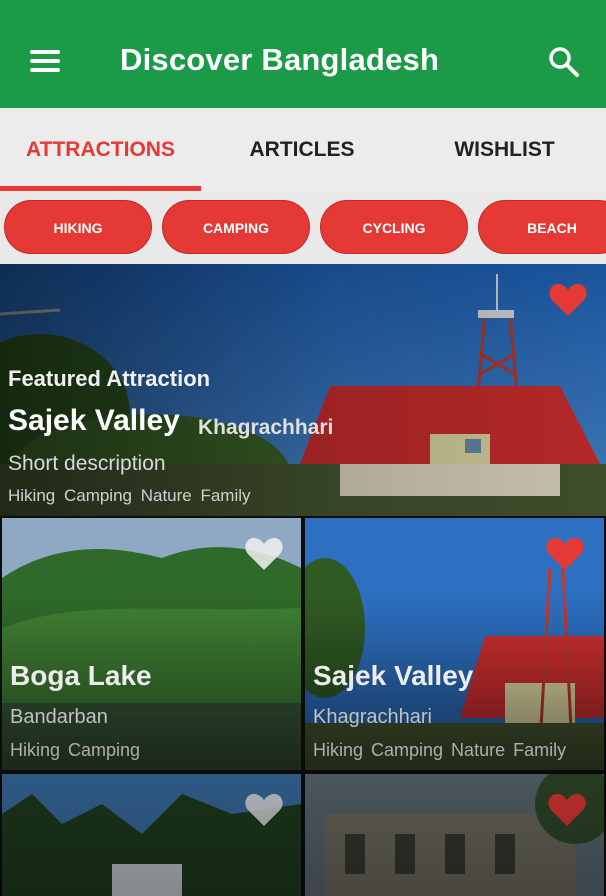 The image size is (606, 896). Describe the element at coordinates (100, 188) in the screenshot. I see `tab-indicator` at that location.